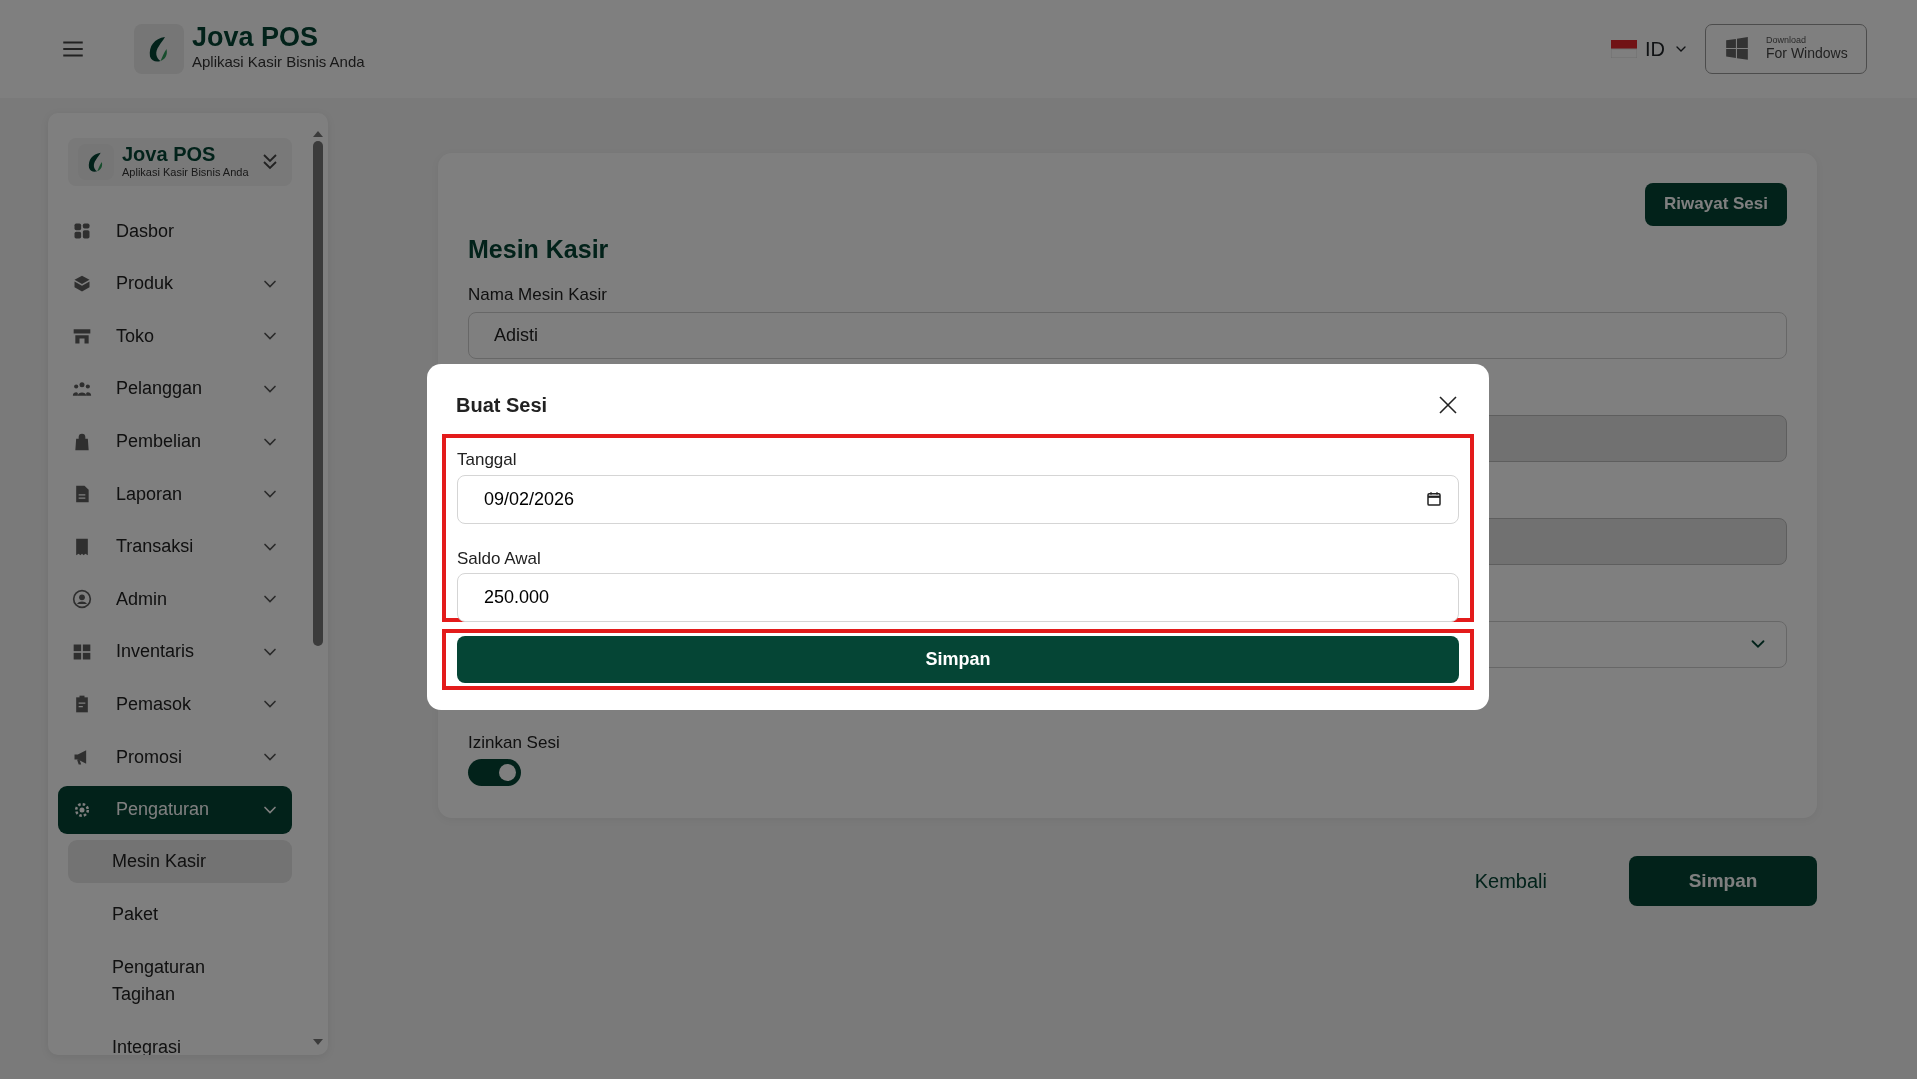 Image resolution: width=1917 pixels, height=1079 pixels. What do you see at coordinates (82, 283) in the screenshot?
I see `box-icon` at bounding box center [82, 283].